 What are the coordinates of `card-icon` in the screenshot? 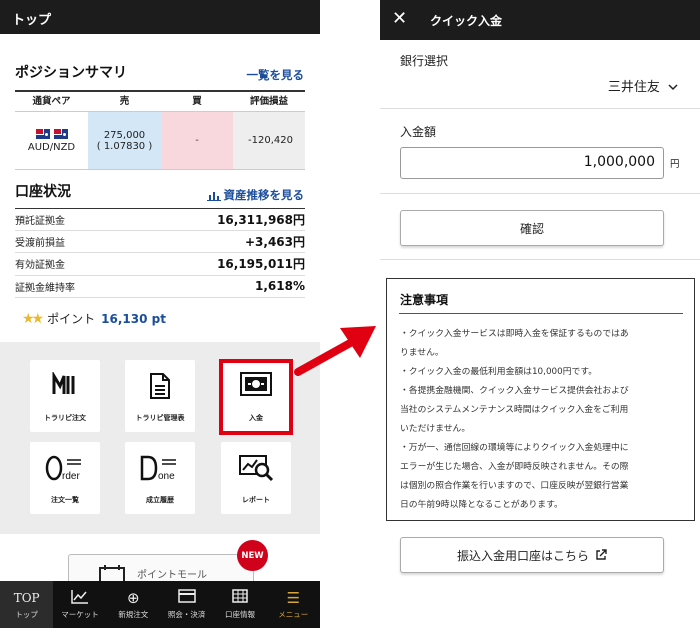 It's located at (186, 598).